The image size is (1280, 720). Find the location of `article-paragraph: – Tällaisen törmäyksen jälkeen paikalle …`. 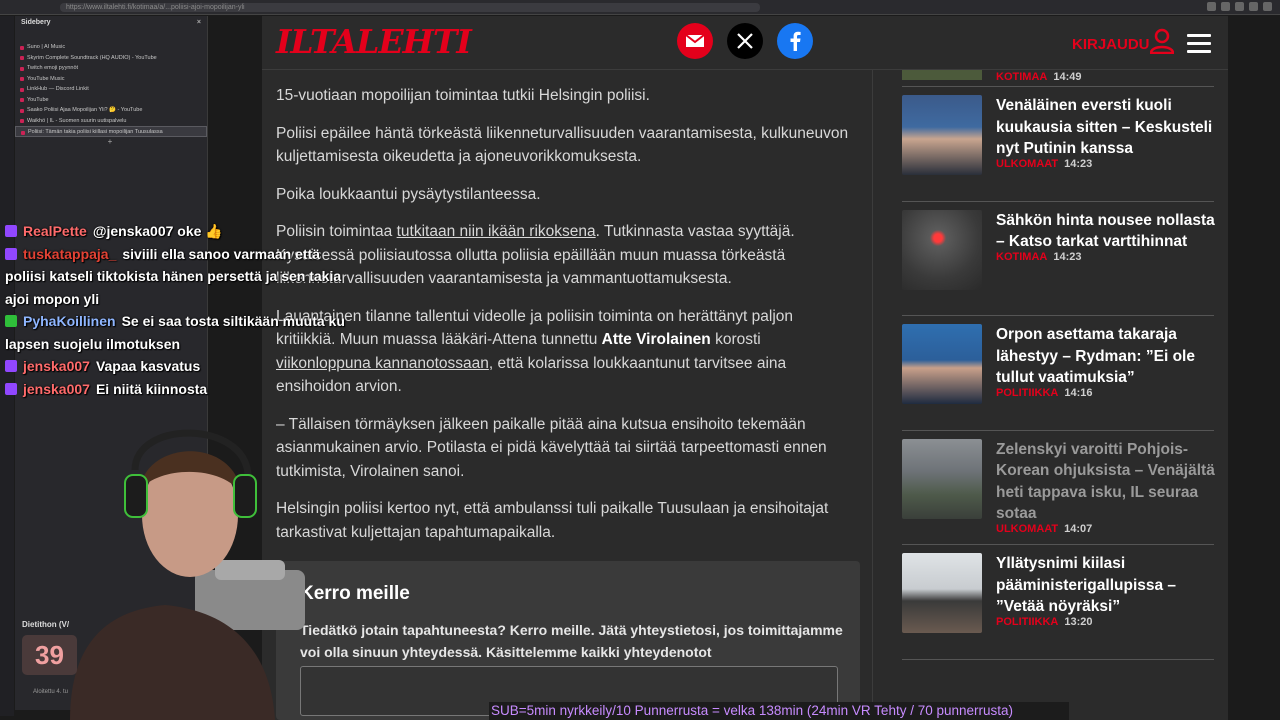

article-paragraph: – Tällaisen törmäyksen jälkeen paikalle … is located at coordinates (551, 447).